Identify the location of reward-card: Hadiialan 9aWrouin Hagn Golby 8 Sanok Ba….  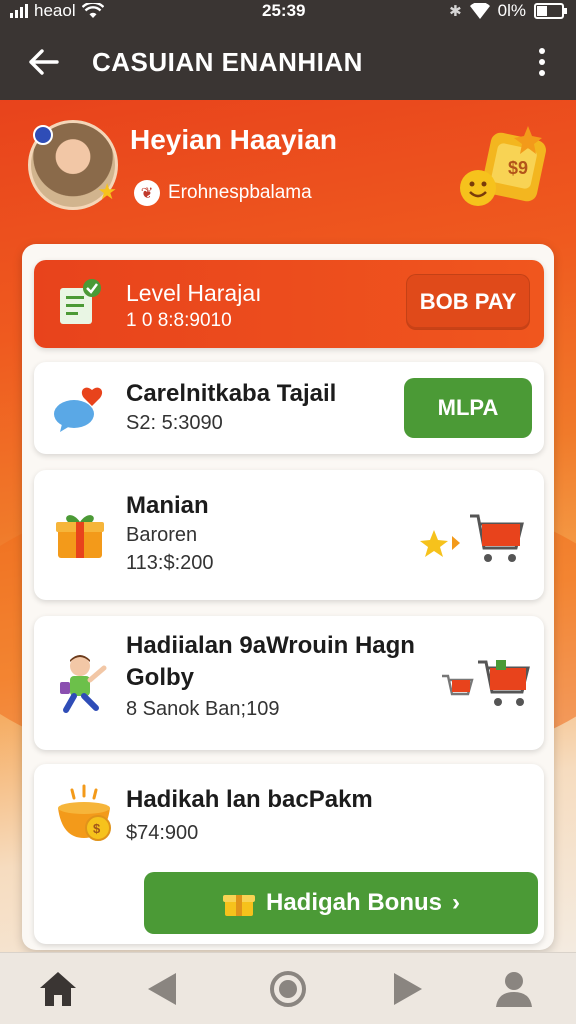
(289, 683).